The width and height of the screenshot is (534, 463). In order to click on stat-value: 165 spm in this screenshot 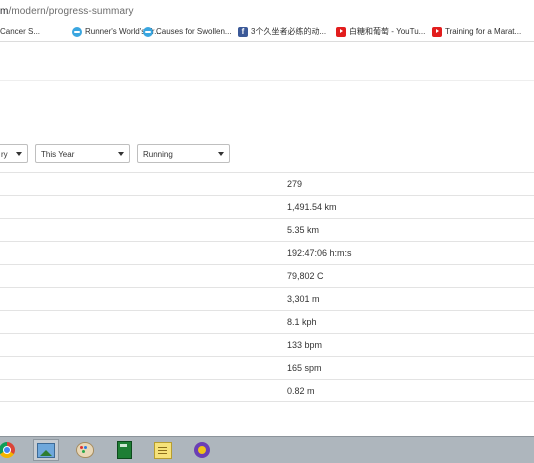, I will do `click(304, 368)`.